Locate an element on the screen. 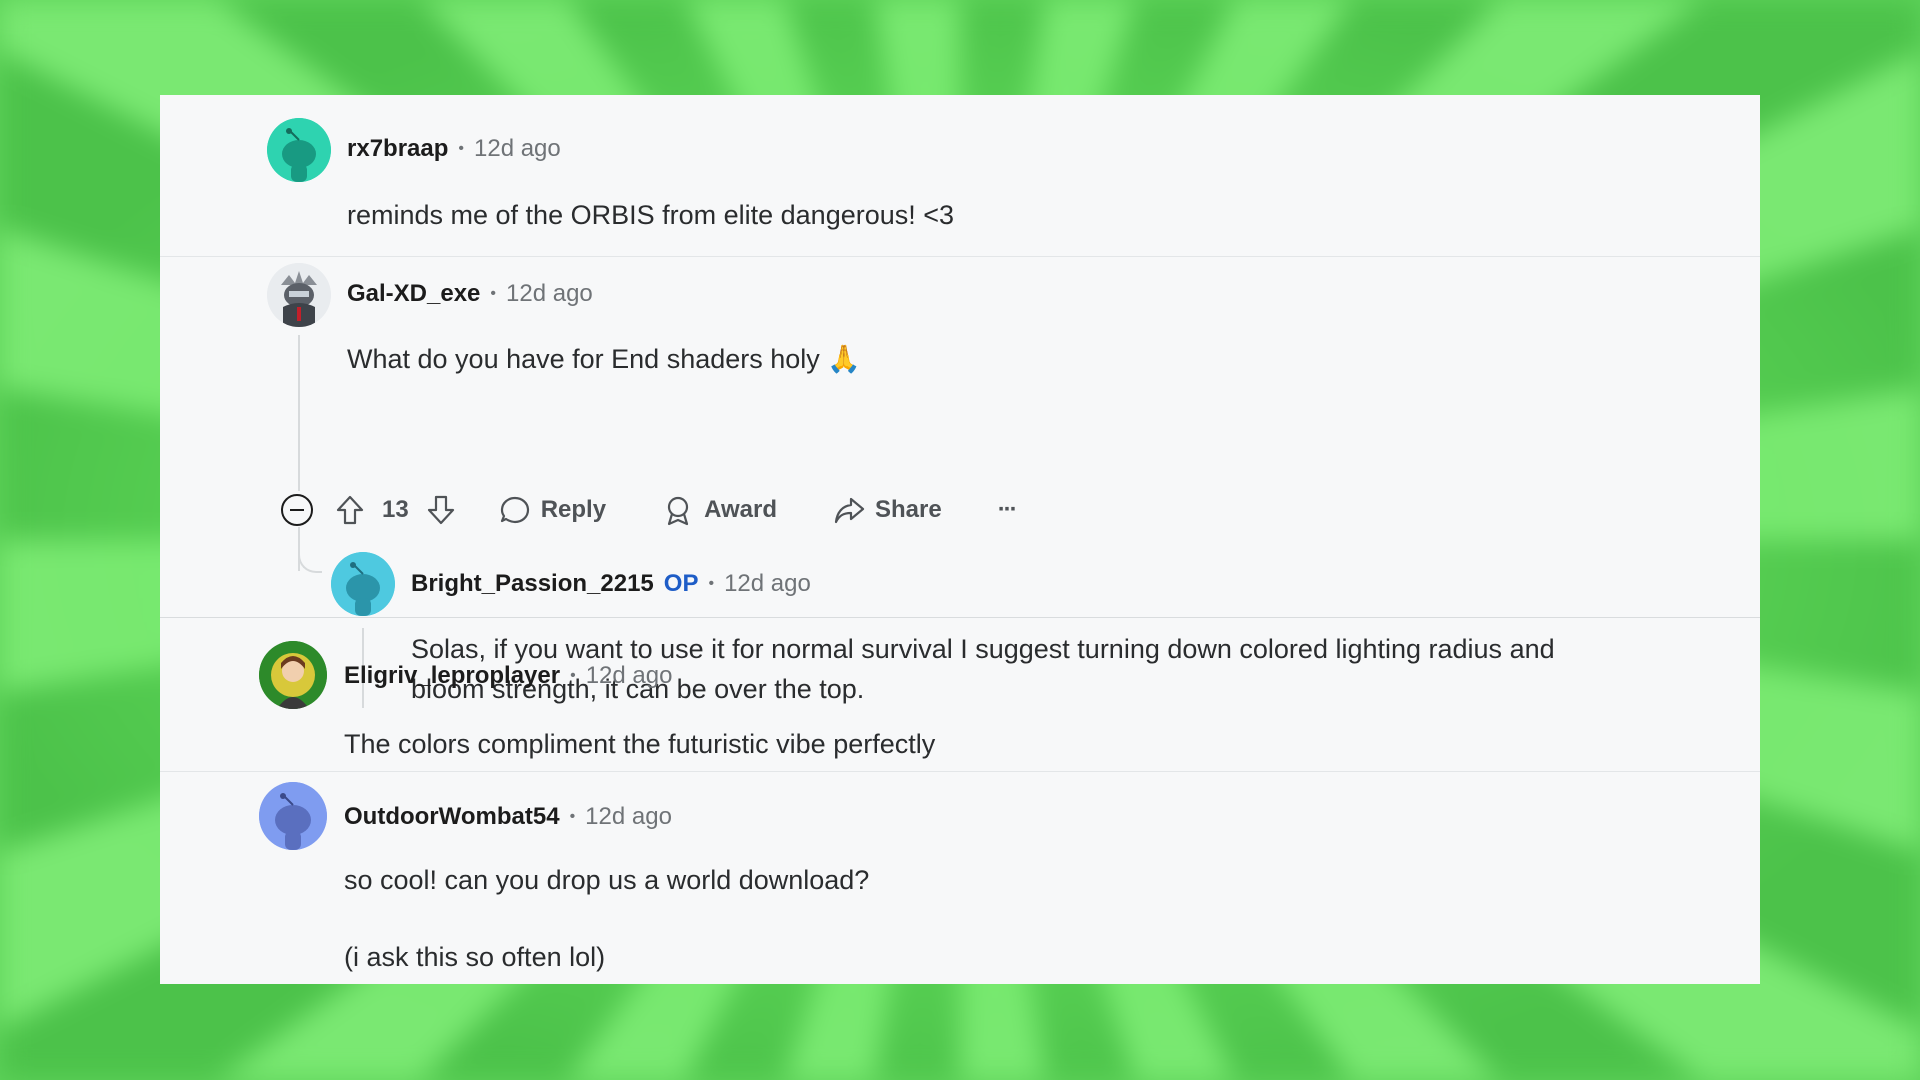  thread-separator is located at coordinates (960, 617).